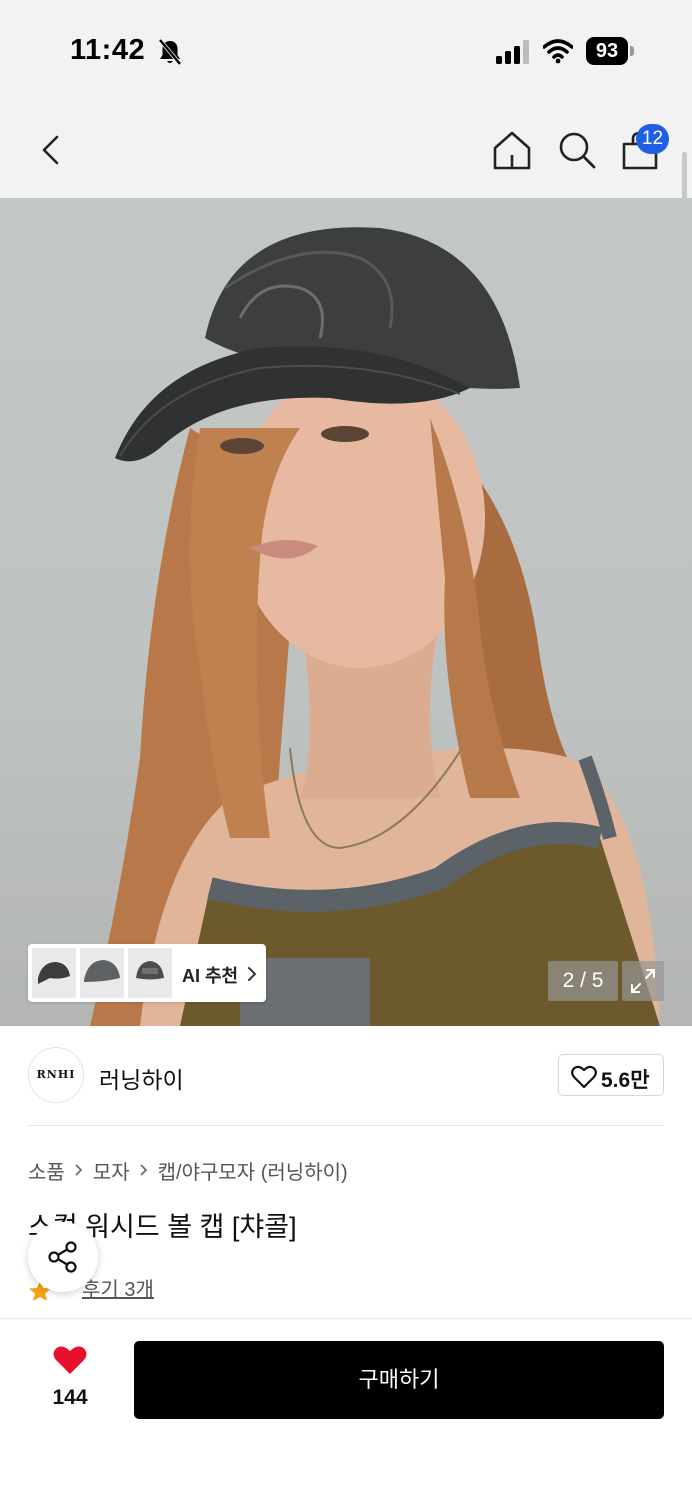 The width and height of the screenshot is (692, 1500). What do you see at coordinates (346, 149) in the screenshot?
I see `nav-header` at bounding box center [346, 149].